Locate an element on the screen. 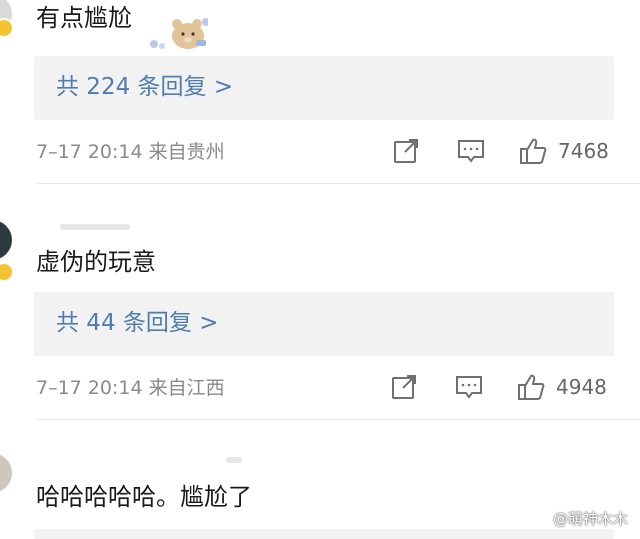  view-replies-button: 共 44 条回复 > is located at coordinates (324, 324).